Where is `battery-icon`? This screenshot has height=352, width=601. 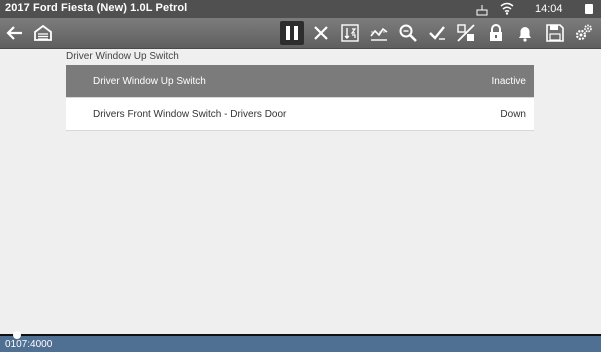 battery-icon is located at coordinates (589, 9).